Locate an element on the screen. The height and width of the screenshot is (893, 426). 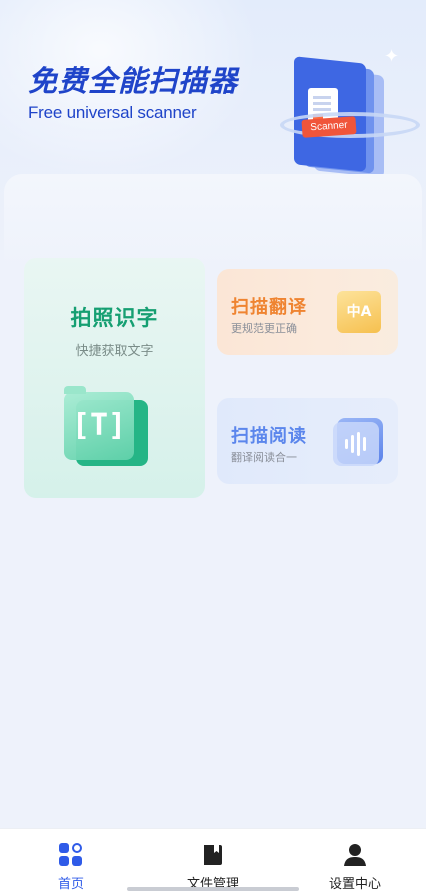
tab-settings: 设置中心 is located at coordinates (355, 861).